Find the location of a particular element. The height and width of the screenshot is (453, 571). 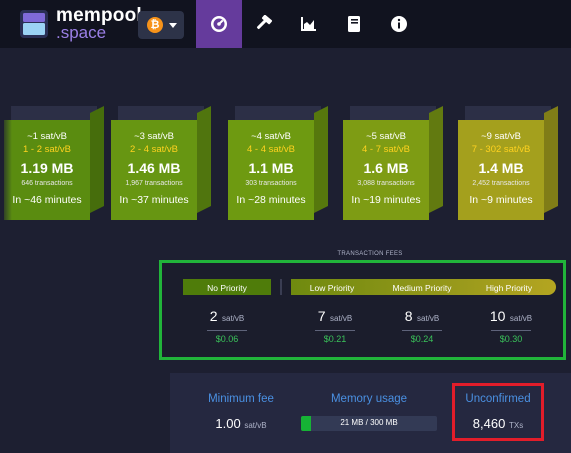

area-chart-icon is located at coordinates (308, 24).